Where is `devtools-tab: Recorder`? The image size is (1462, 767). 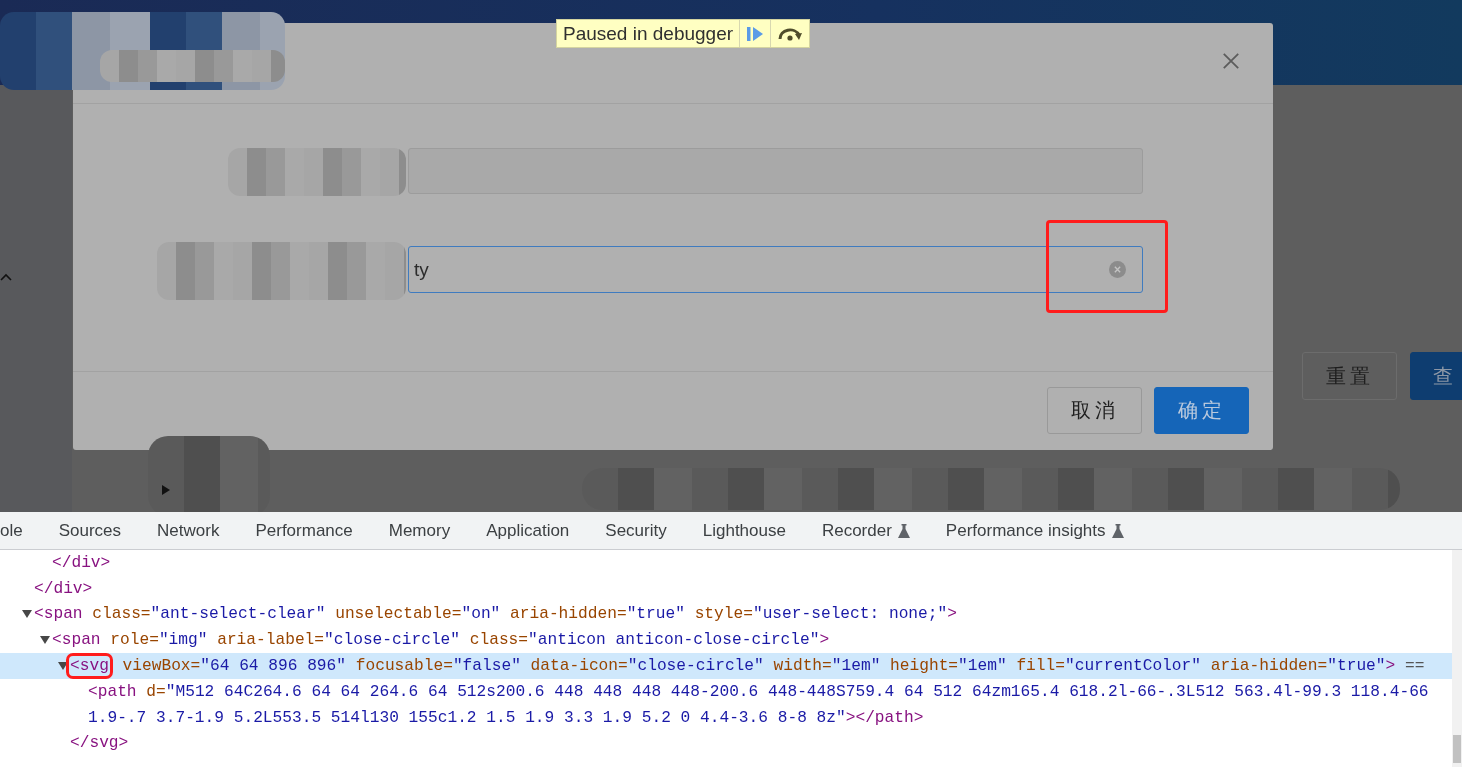
devtools-tab: Recorder is located at coordinates (865, 530).